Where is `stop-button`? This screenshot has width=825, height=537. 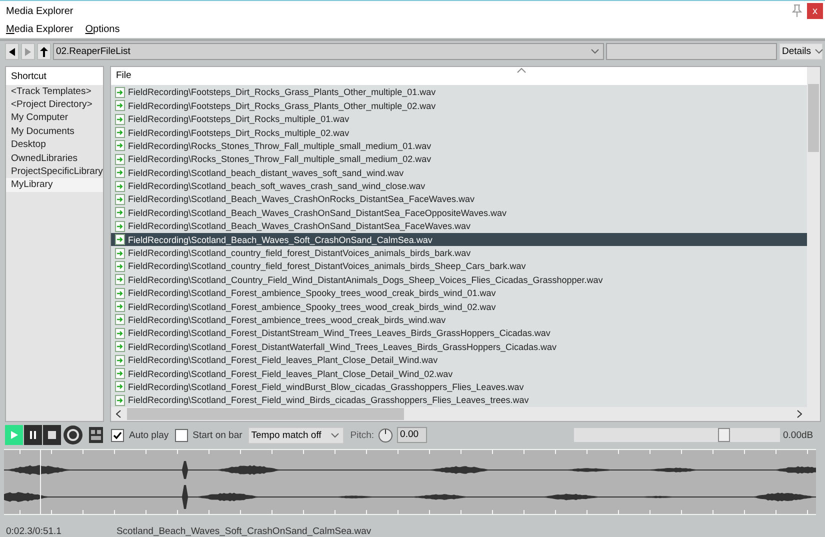 stop-button is located at coordinates (52, 435).